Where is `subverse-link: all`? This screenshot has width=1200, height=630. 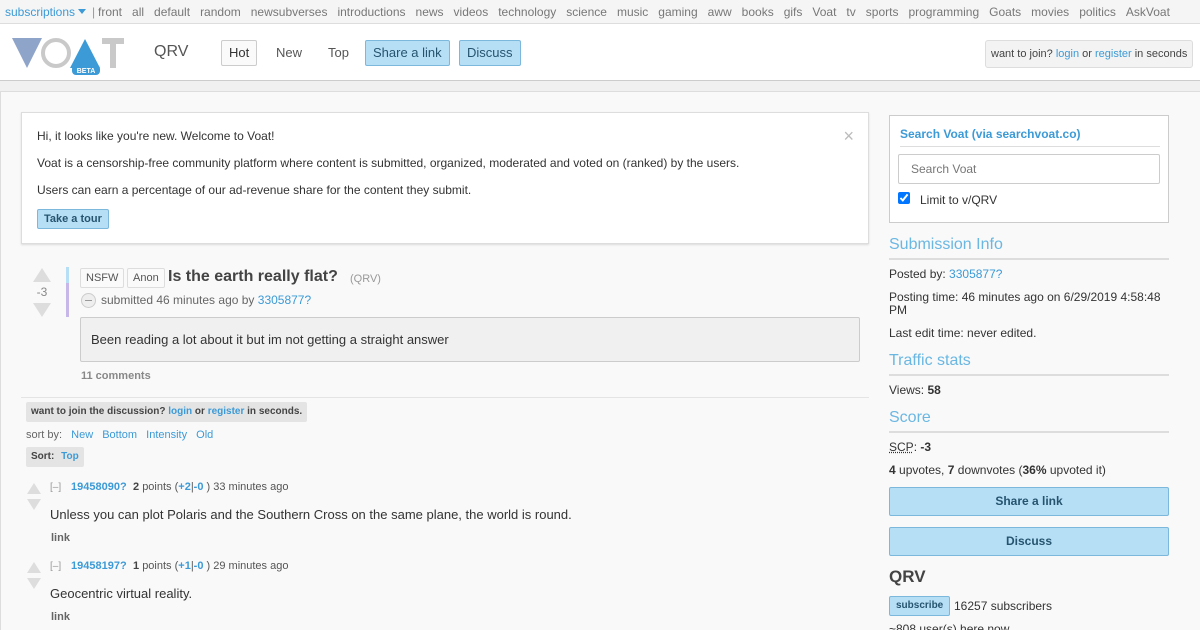 subverse-link: all is located at coordinates (138, 12).